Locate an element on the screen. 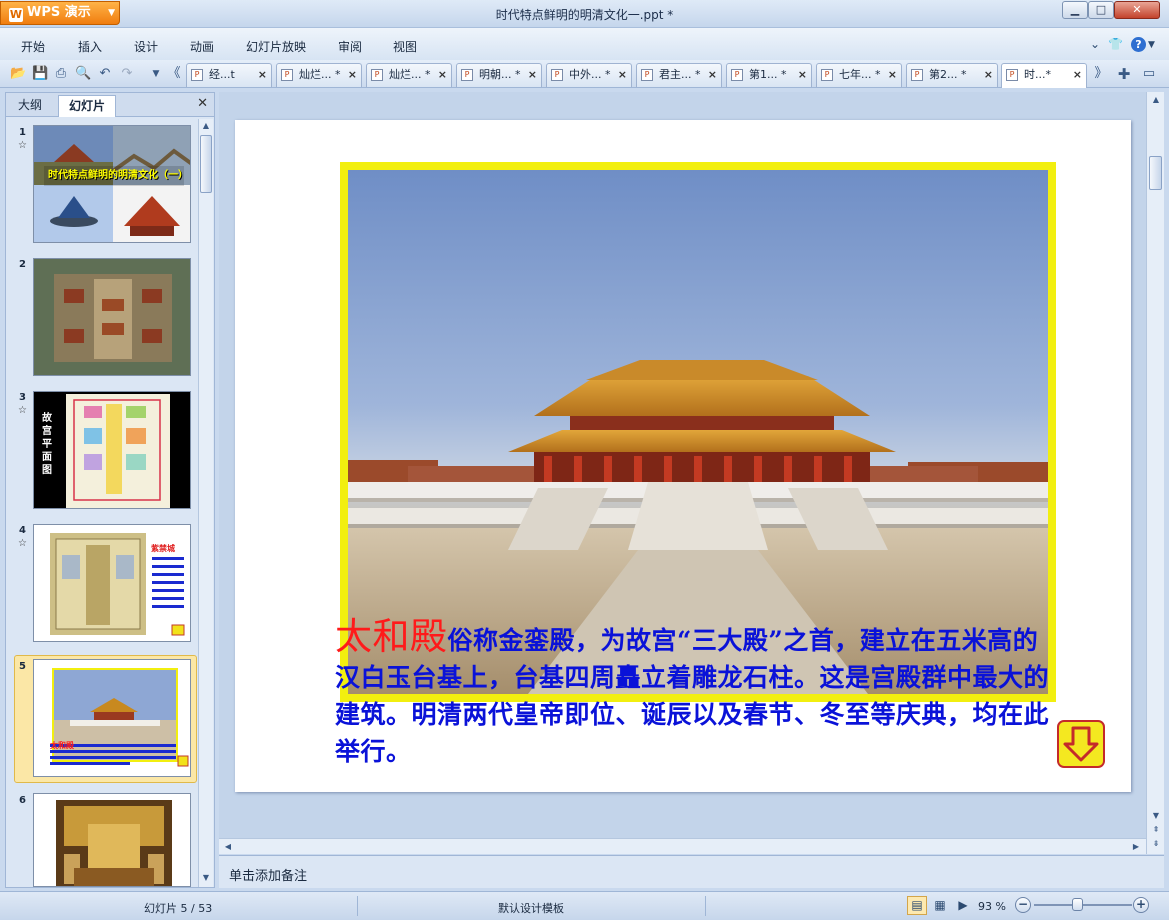 The width and height of the screenshot is (1169, 920). tab-list-icon: ▭ is located at coordinates (1149, 74).